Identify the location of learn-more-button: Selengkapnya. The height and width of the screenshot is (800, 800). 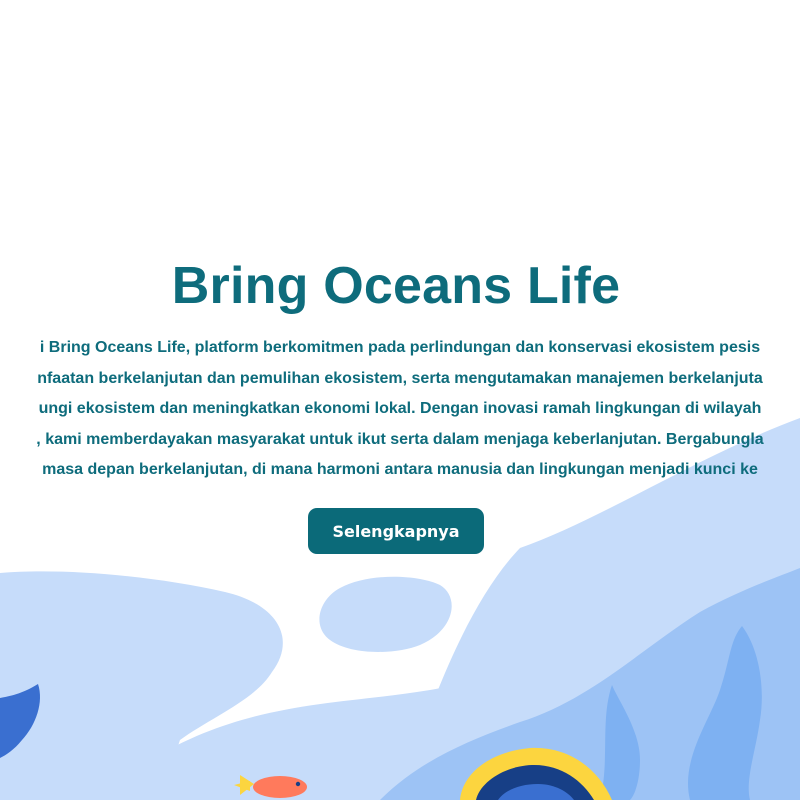
(396, 531).